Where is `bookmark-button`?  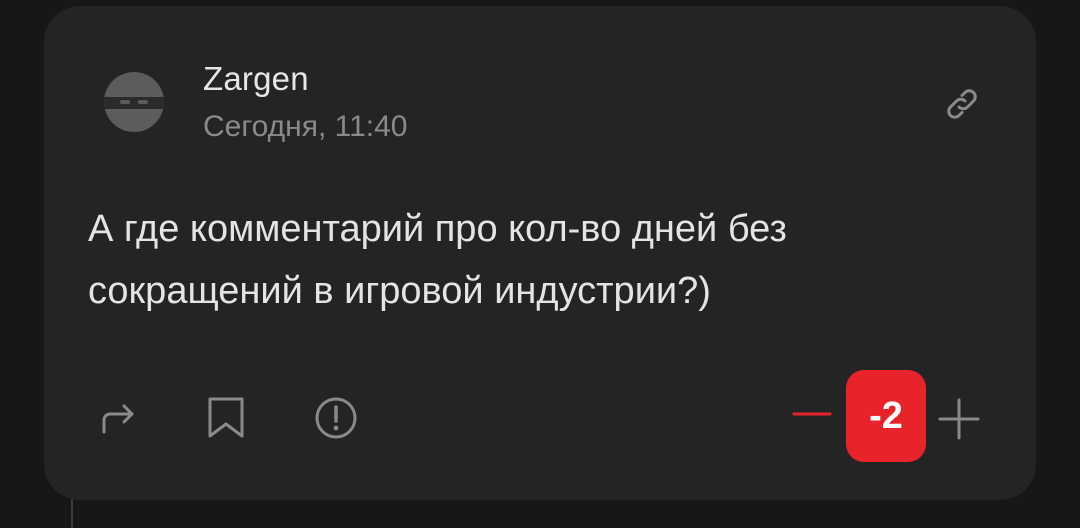 bookmark-button is located at coordinates (226, 418).